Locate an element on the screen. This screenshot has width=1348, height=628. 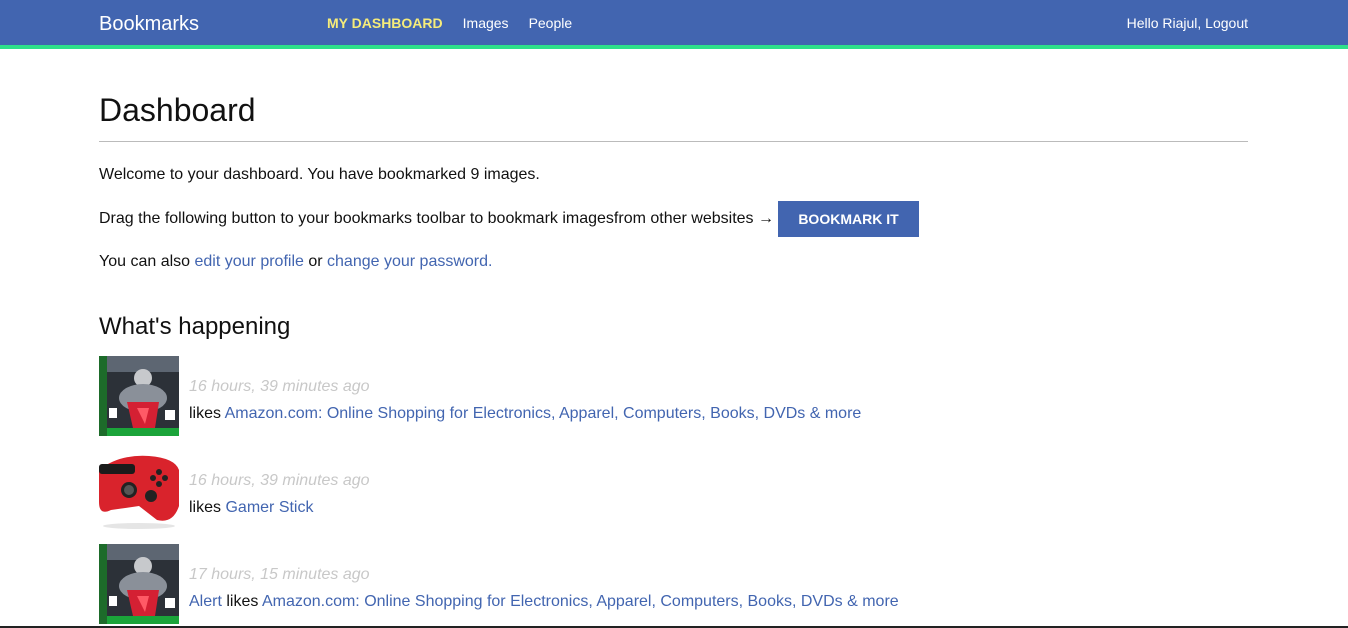
logout-link: Logout is located at coordinates (1226, 23).